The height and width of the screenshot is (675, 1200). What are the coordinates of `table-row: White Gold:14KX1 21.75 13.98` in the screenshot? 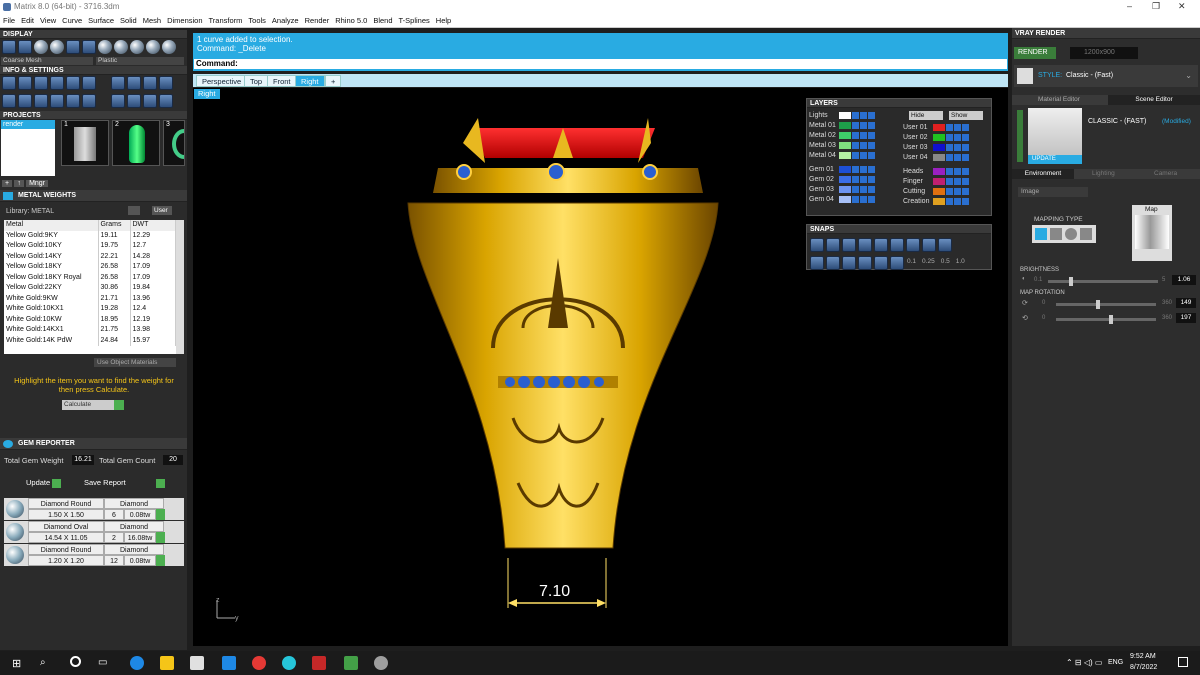 It's located at (90, 330).